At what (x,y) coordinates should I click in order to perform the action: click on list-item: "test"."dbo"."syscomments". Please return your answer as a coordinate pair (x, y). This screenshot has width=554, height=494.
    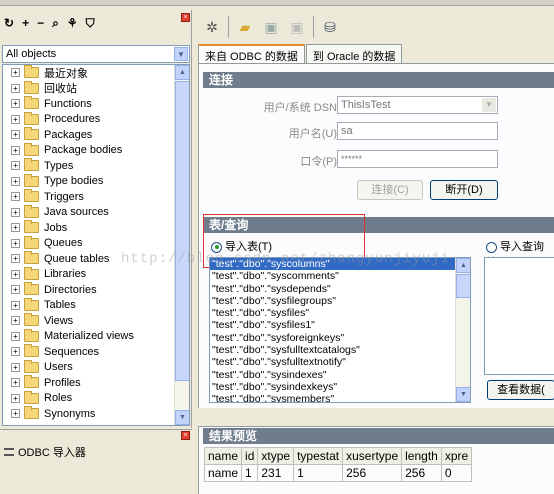
    Looking at the image, I should click on (340, 276).